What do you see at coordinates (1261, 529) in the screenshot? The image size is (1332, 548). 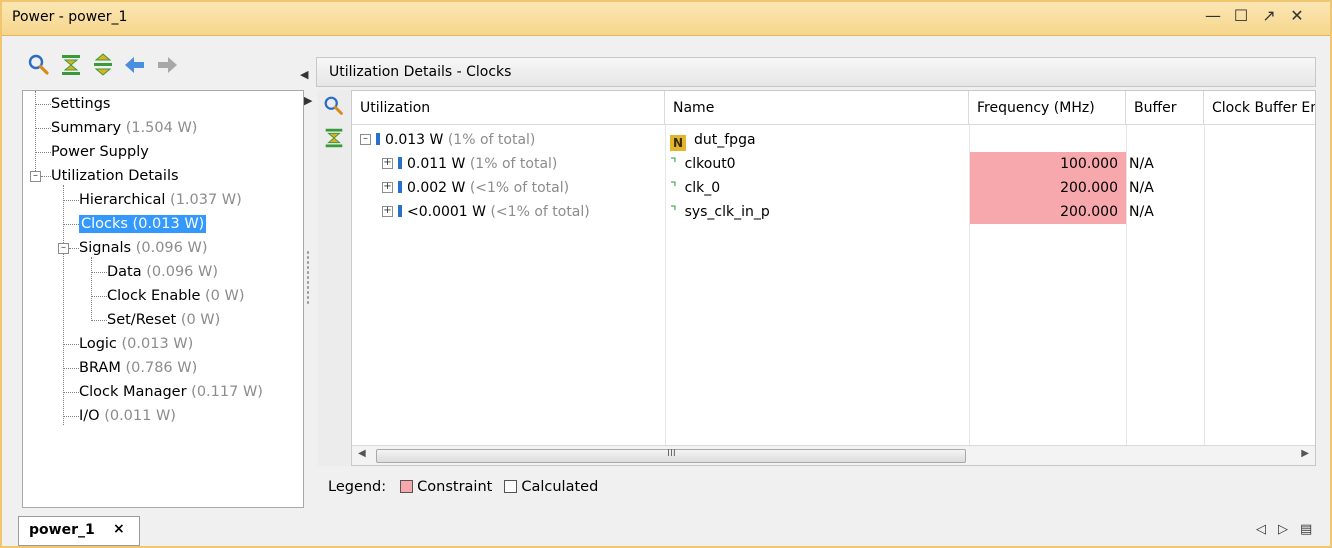 I see `tab-scroll-left-icon: ◁` at bounding box center [1261, 529].